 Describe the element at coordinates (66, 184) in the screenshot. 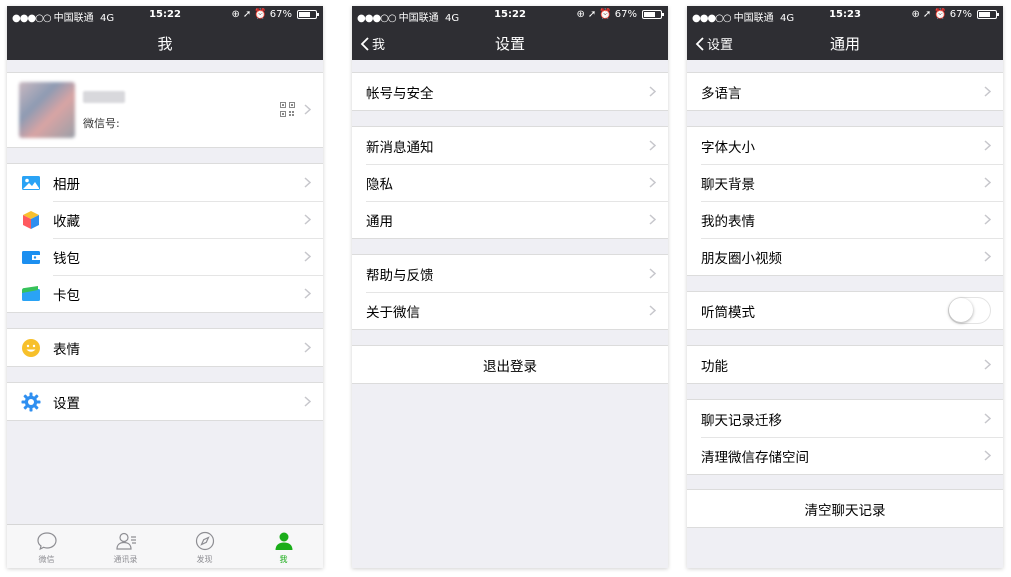

I see `menu-item-label: 相册` at that location.